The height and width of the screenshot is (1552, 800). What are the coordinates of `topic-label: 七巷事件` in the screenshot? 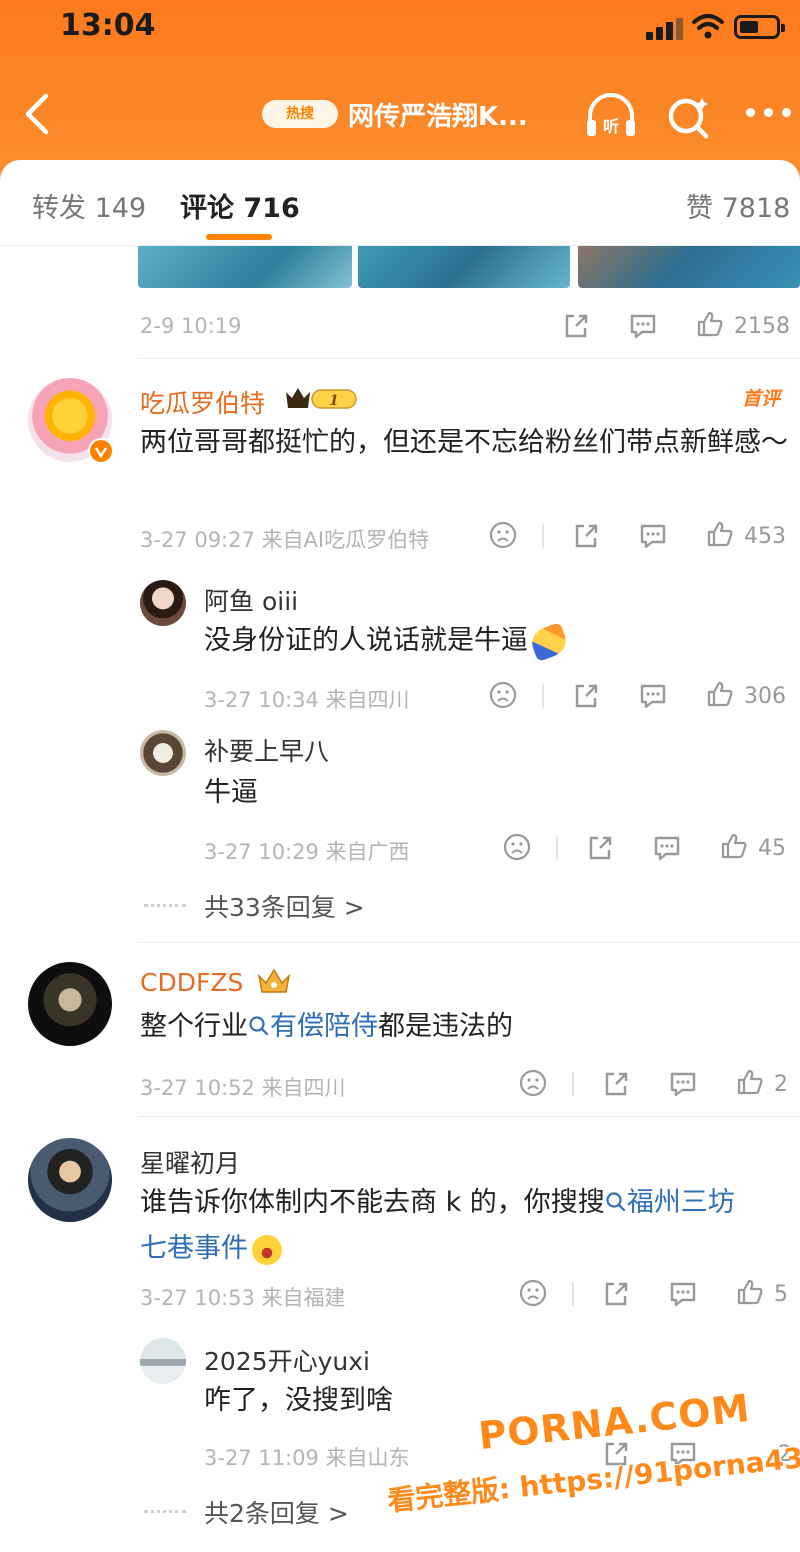 It's located at (194, 1248).